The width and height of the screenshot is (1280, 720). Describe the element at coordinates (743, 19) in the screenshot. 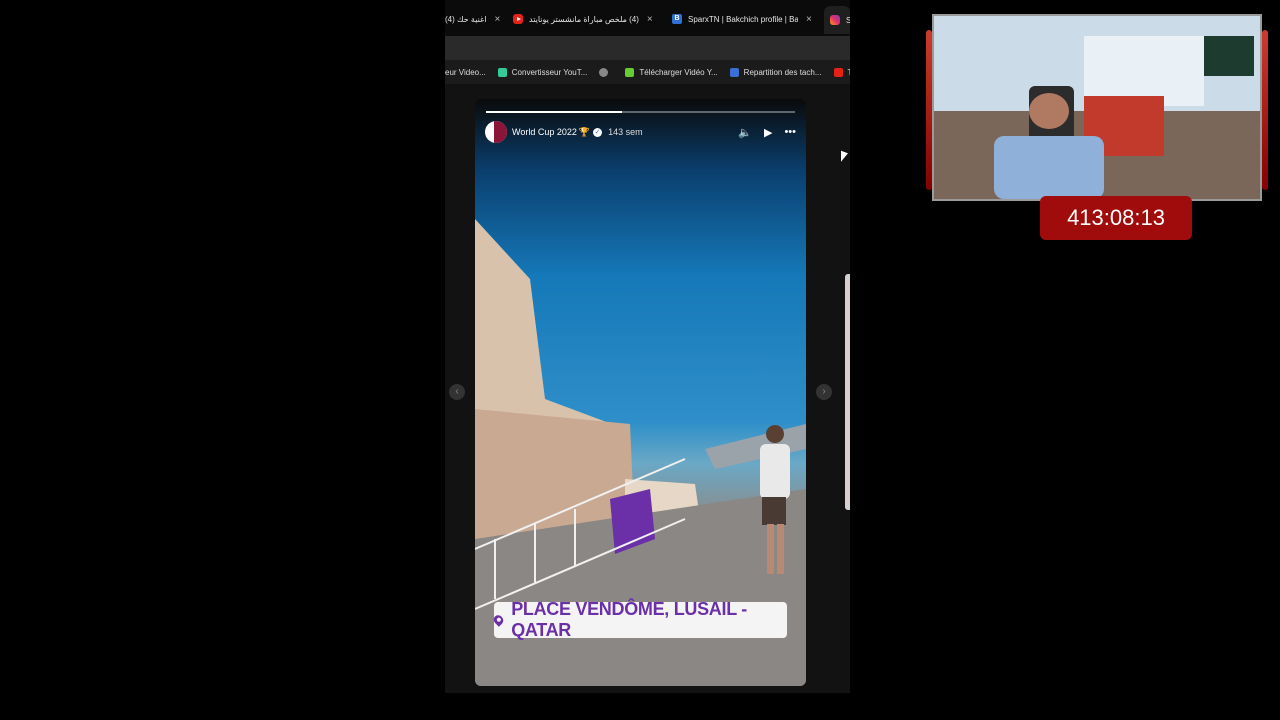

I see `tab-label: SparxTN | Bakchich profile | Bak` at that location.